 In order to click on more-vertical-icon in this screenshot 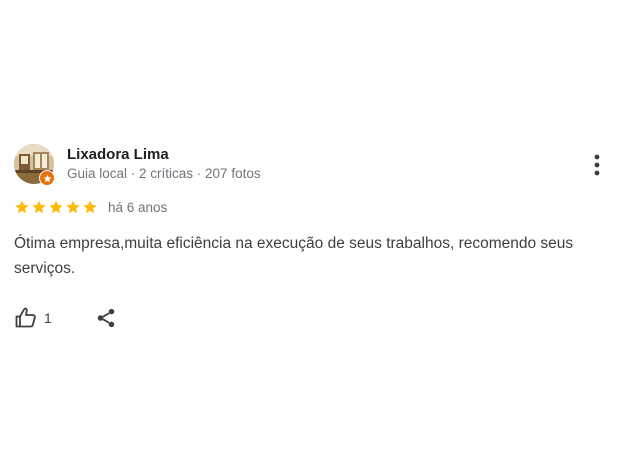, I will do `click(597, 165)`.